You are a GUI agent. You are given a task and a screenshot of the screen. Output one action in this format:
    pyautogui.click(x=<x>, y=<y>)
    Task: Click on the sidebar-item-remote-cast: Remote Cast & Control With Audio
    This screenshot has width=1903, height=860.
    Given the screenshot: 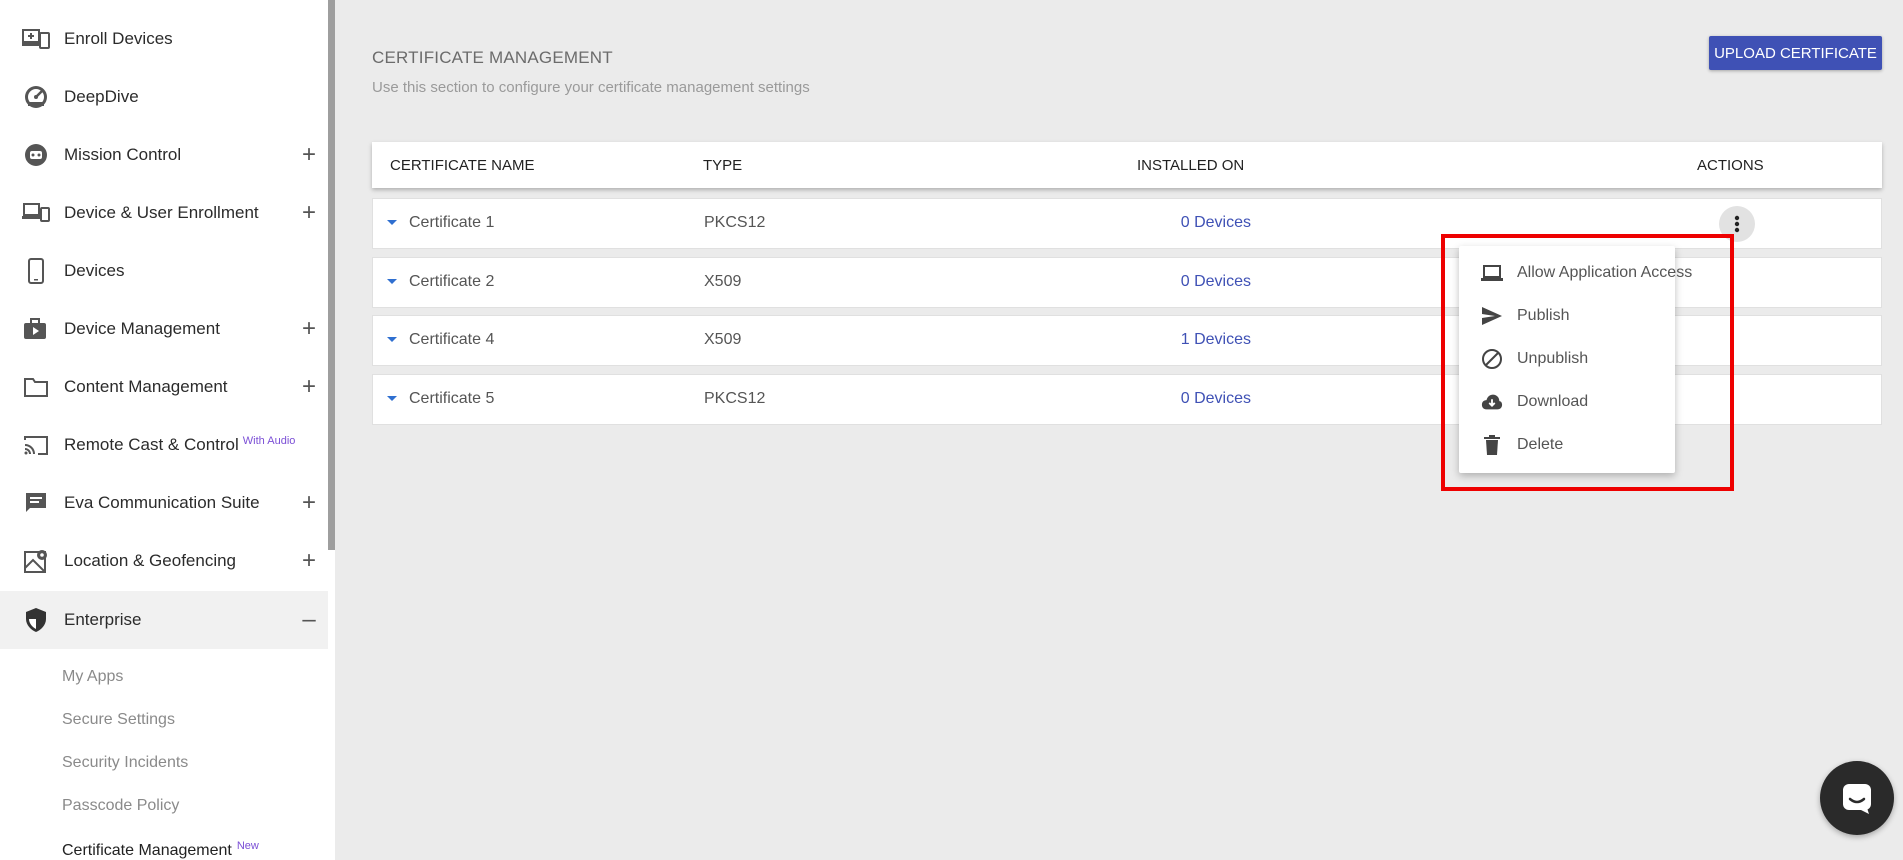 What is the action you would take?
    pyautogui.click(x=164, y=445)
    